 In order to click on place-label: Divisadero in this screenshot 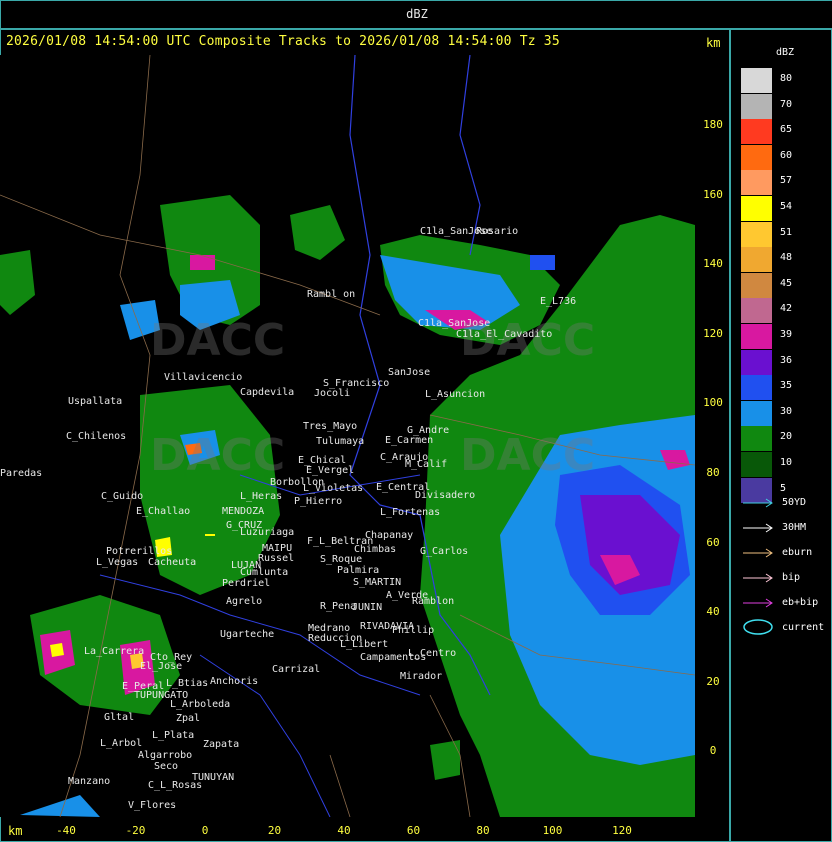, I will do `click(445, 495)`.